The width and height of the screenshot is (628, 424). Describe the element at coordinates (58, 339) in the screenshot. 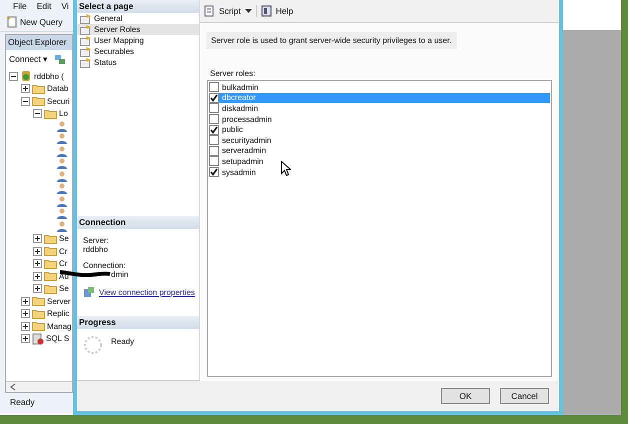

I see `tree-item: SQL S` at that location.